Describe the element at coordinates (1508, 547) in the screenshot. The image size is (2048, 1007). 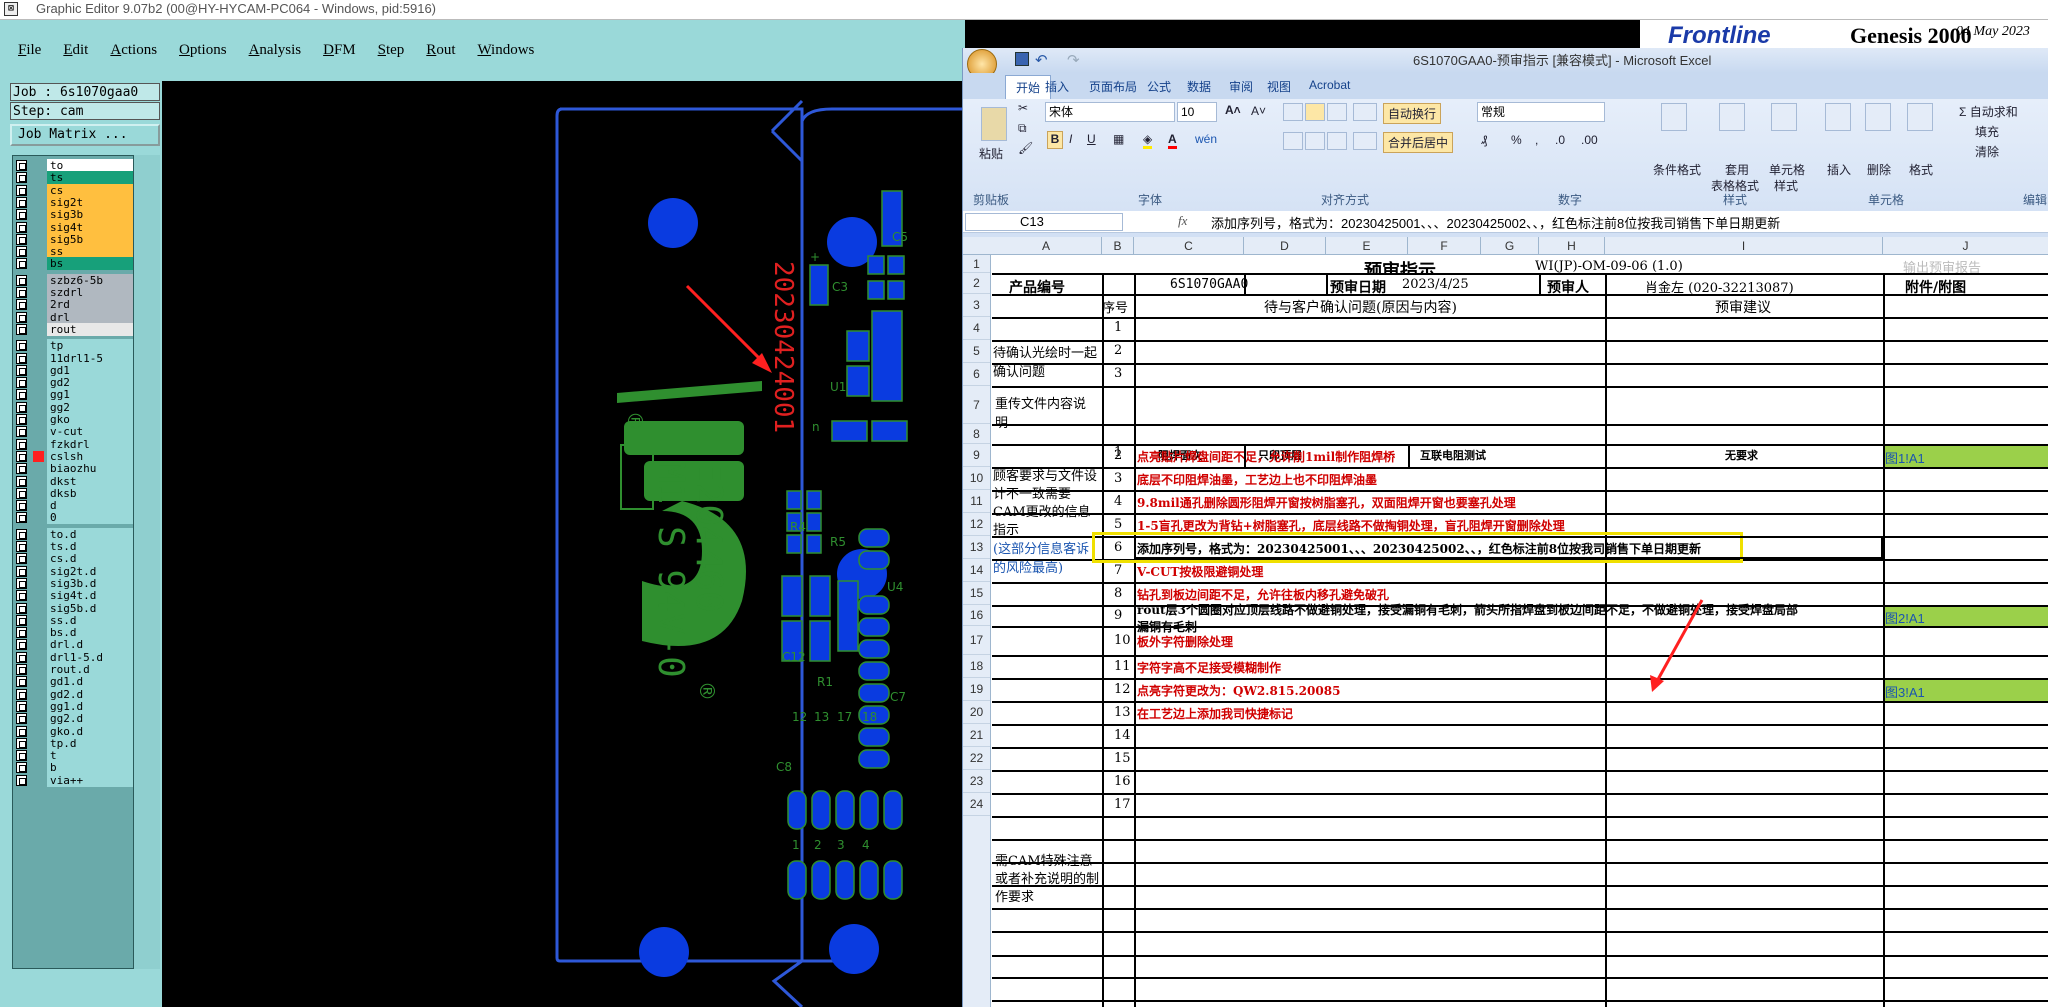
I see `active-cell` at that location.